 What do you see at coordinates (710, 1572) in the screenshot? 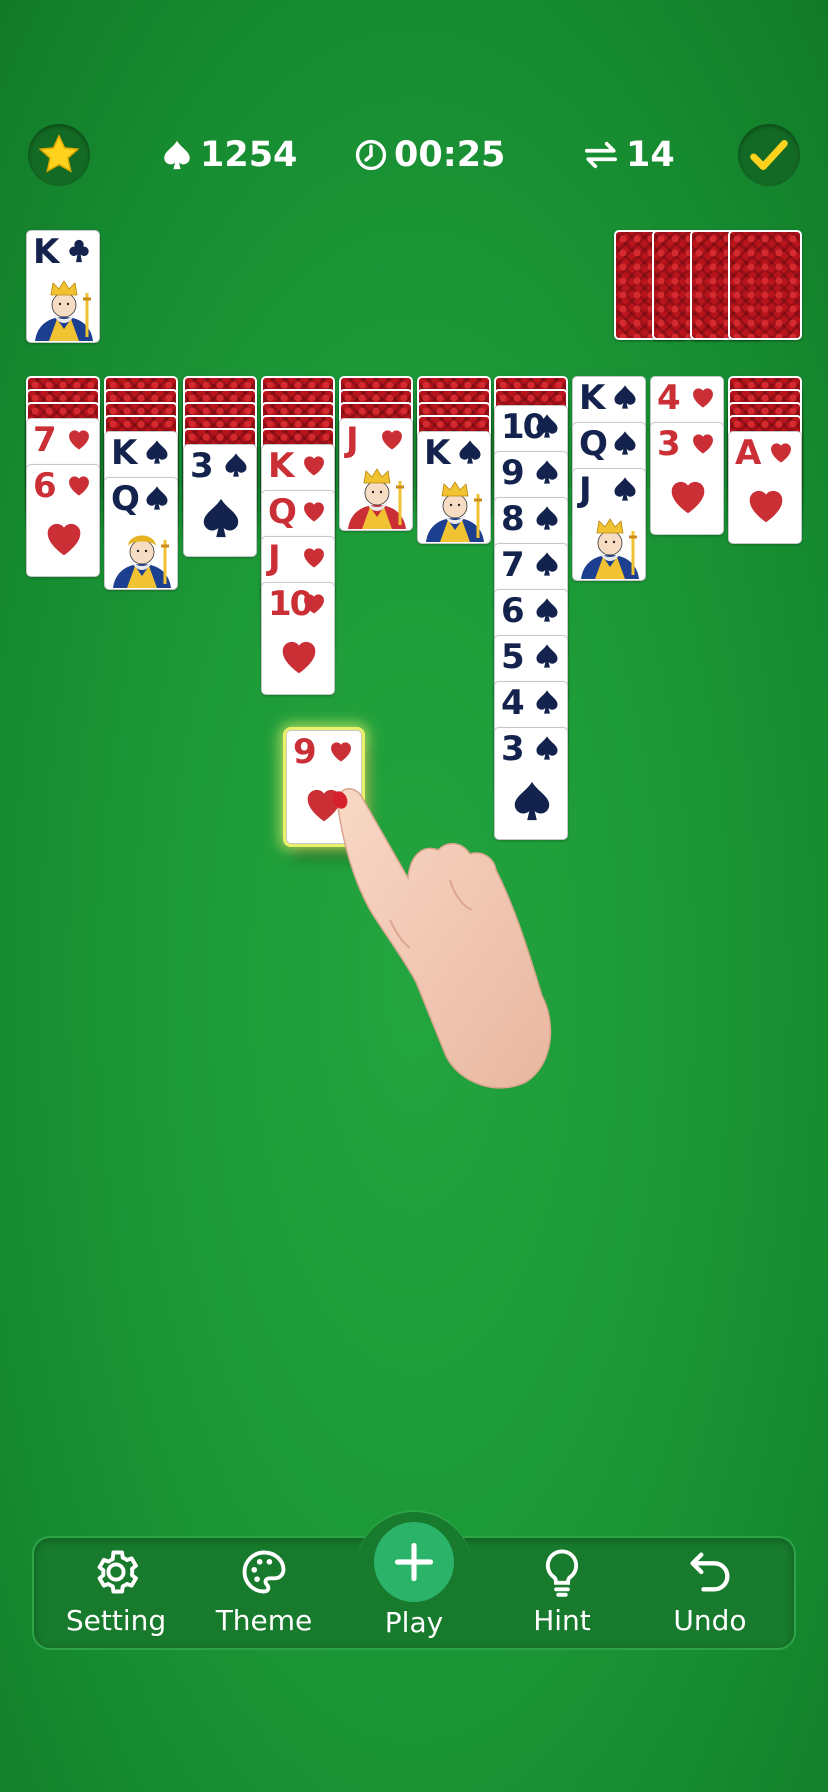
I see `undo-arrow-icon` at bounding box center [710, 1572].